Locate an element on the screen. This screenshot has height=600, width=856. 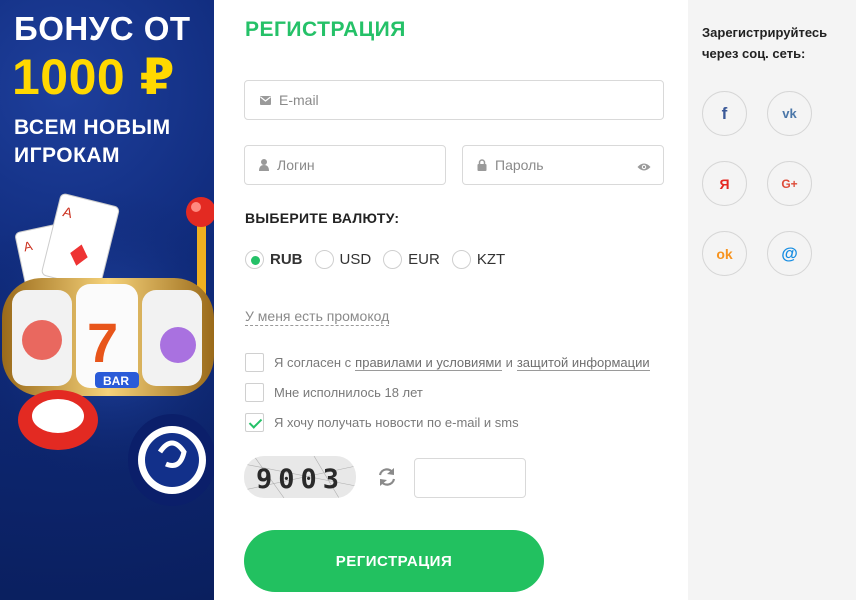
google-plus-button: G+ is located at coordinates (789, 183).